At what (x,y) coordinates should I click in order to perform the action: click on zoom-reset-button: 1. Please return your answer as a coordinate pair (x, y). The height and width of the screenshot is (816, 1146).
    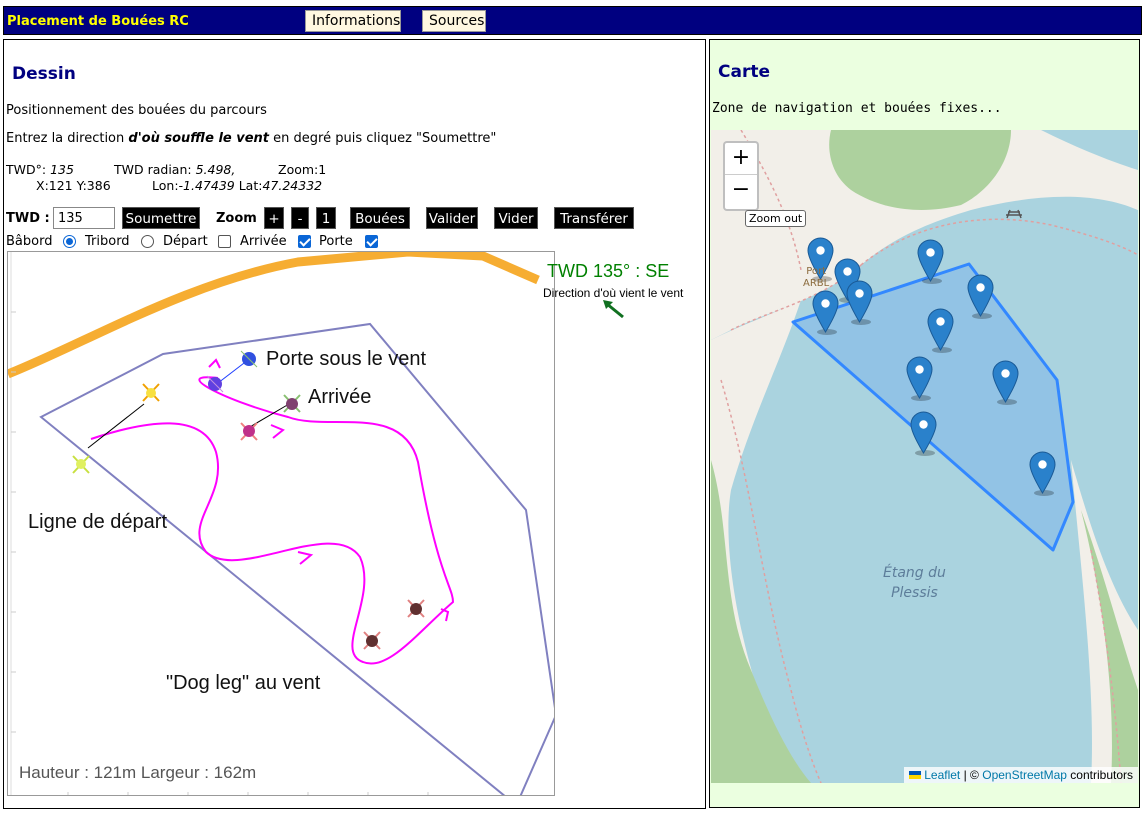
    Looking at the image, I should click on (326, 218).